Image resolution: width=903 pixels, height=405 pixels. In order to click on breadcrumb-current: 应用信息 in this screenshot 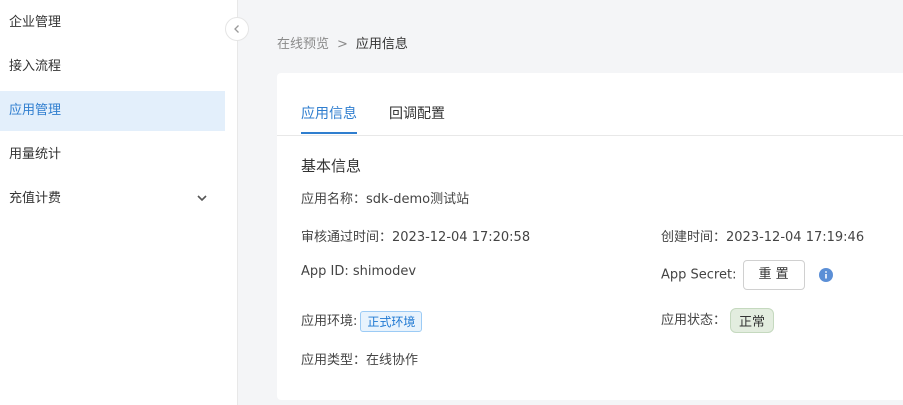, I will do `click(381, 44)`.